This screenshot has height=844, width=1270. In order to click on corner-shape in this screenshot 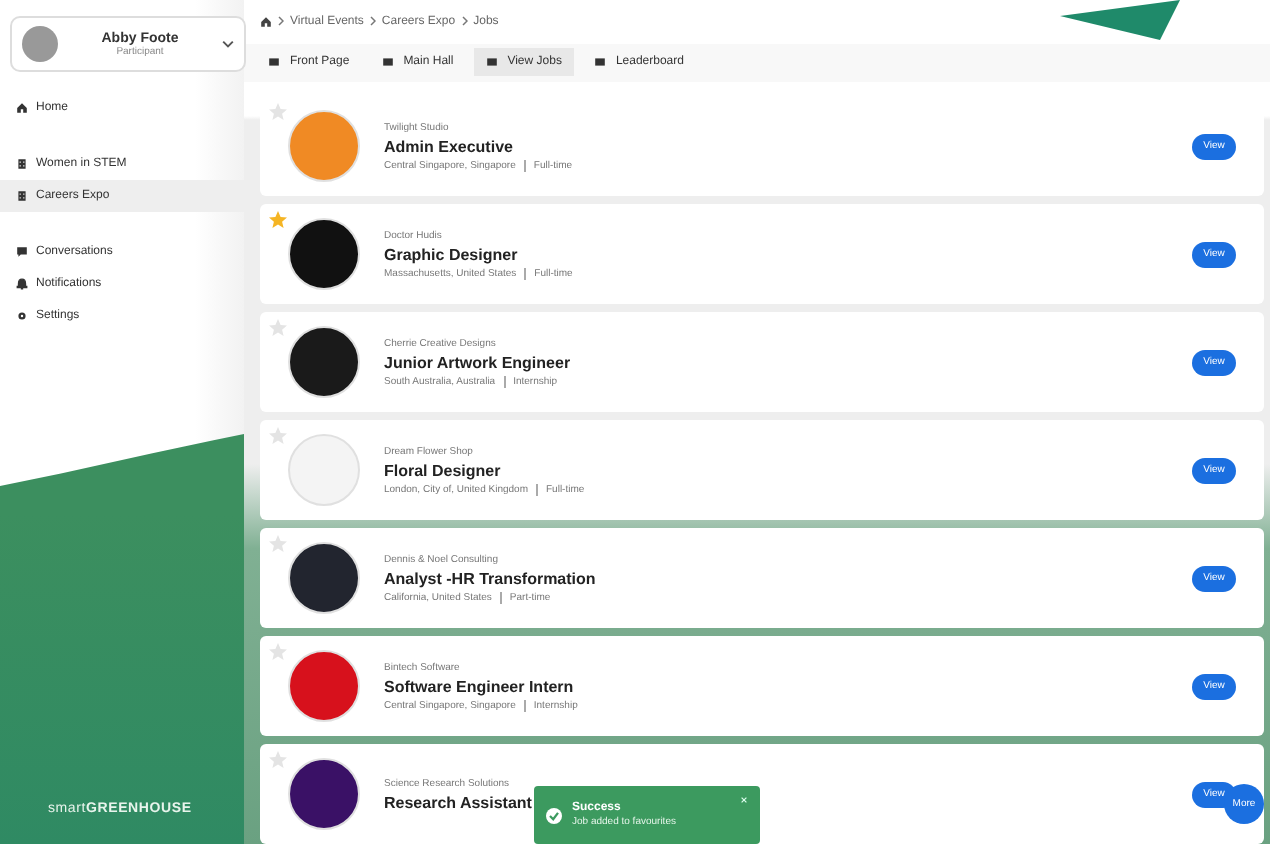, I will do `click(1120, 20)`.